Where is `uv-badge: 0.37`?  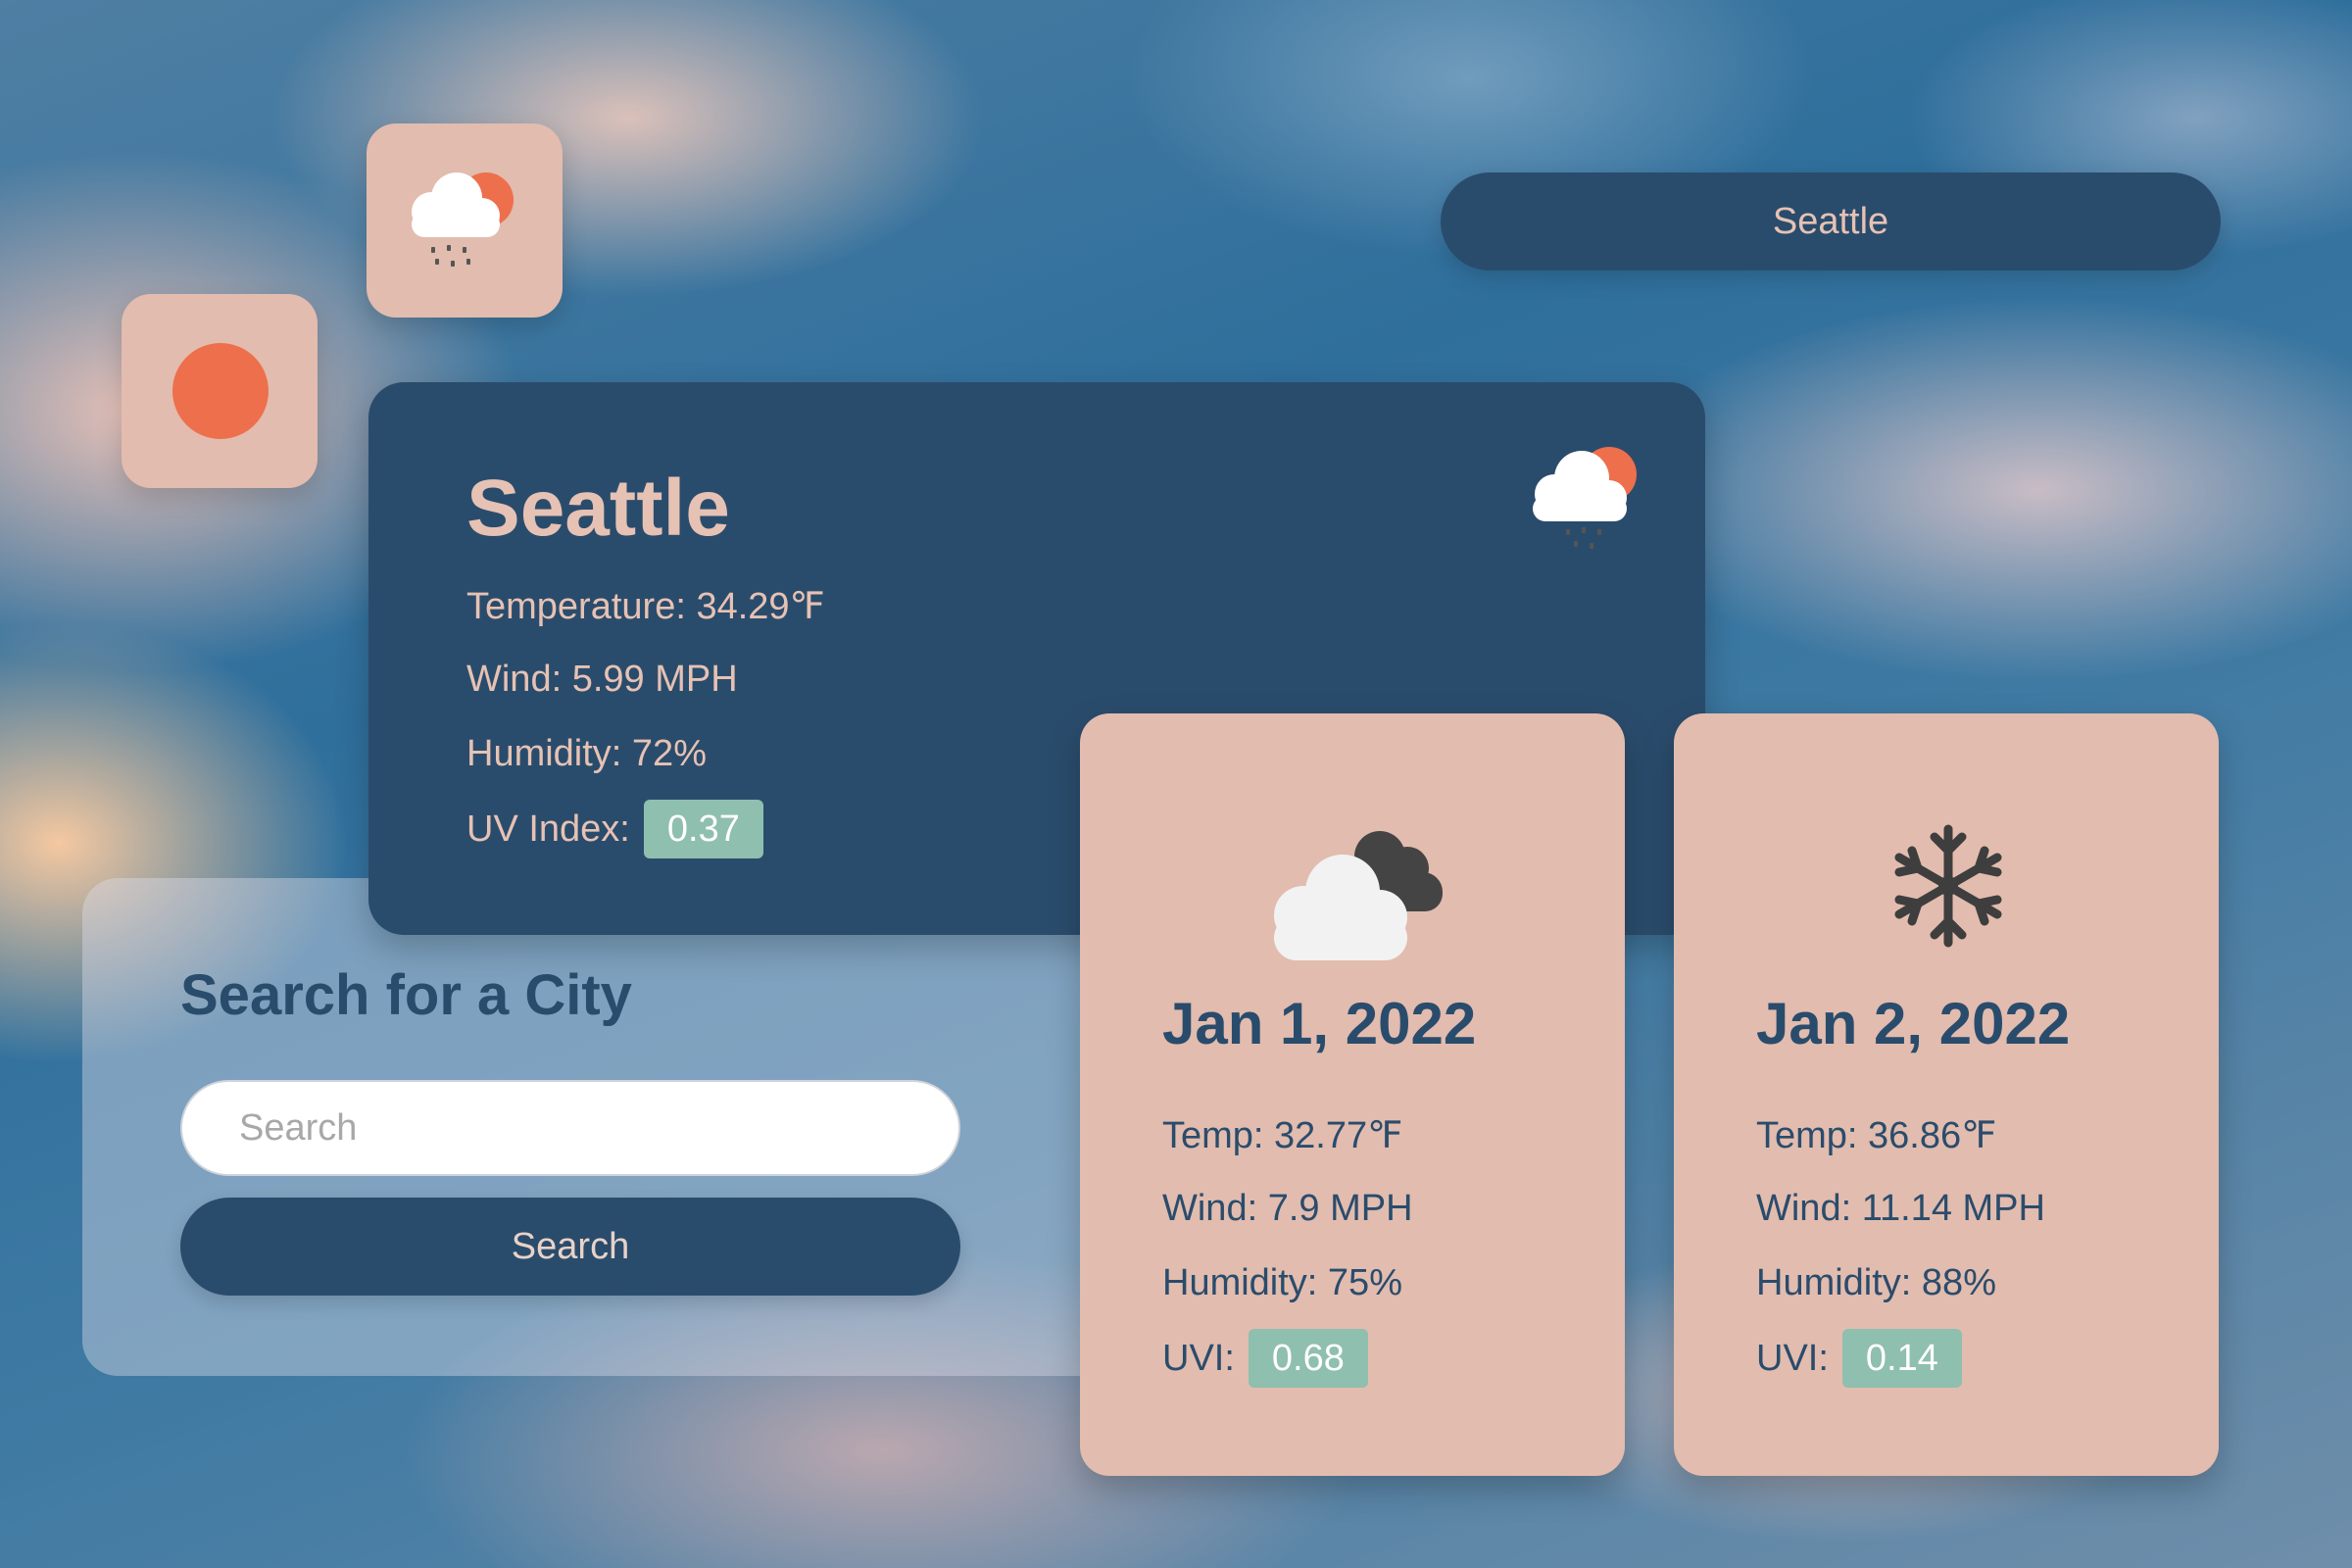 uv-badge: 0.37 is located at coordinates (703, 829).